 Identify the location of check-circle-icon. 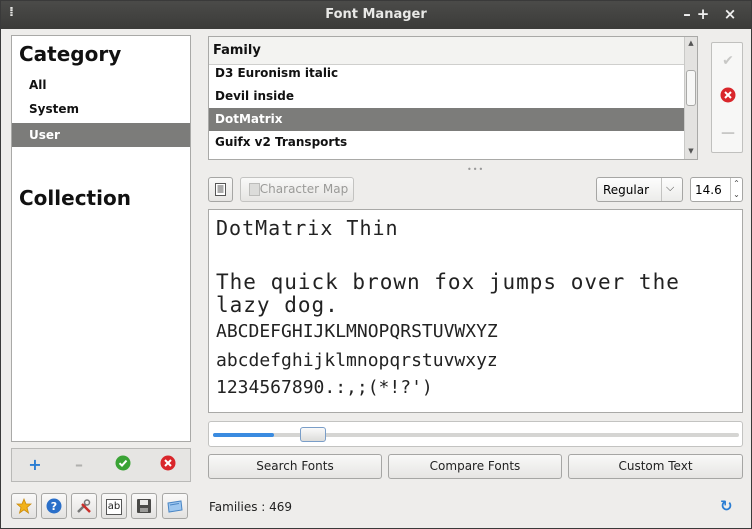
(123, 463).